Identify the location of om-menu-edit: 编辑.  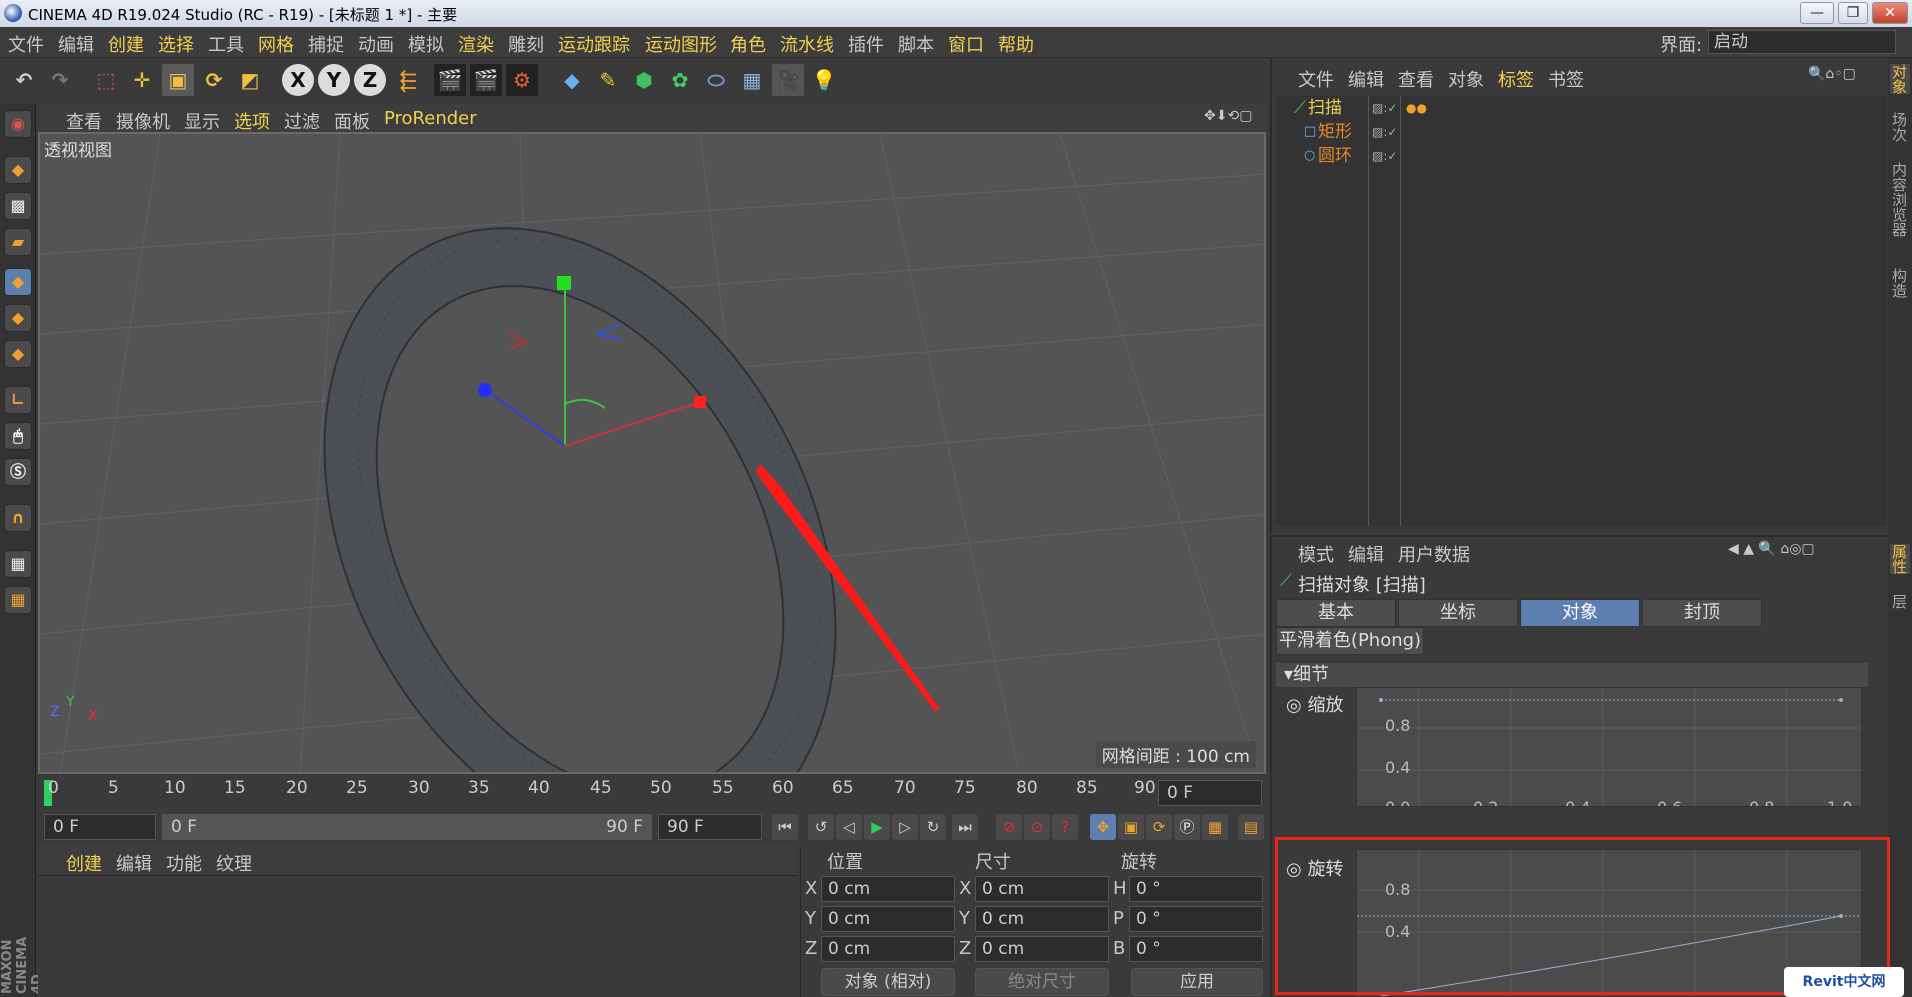
(1366, 79).